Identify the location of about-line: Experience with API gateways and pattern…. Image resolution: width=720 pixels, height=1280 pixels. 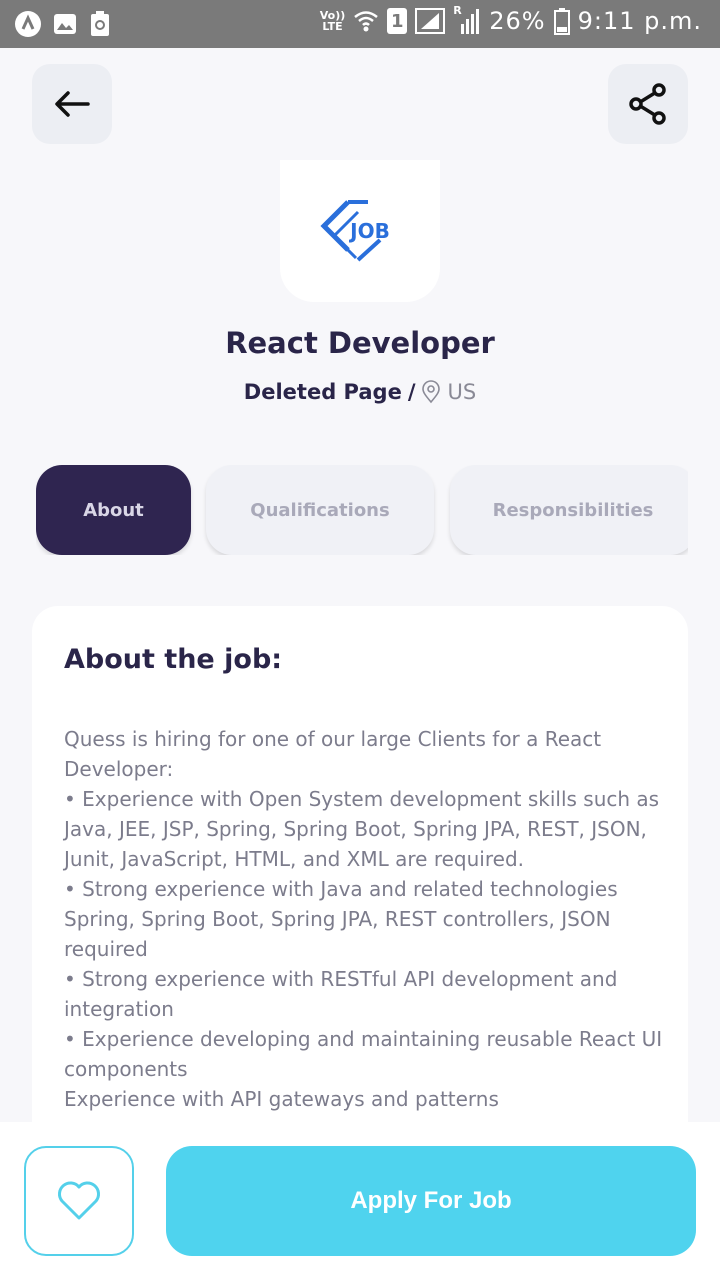
(281, 1099).